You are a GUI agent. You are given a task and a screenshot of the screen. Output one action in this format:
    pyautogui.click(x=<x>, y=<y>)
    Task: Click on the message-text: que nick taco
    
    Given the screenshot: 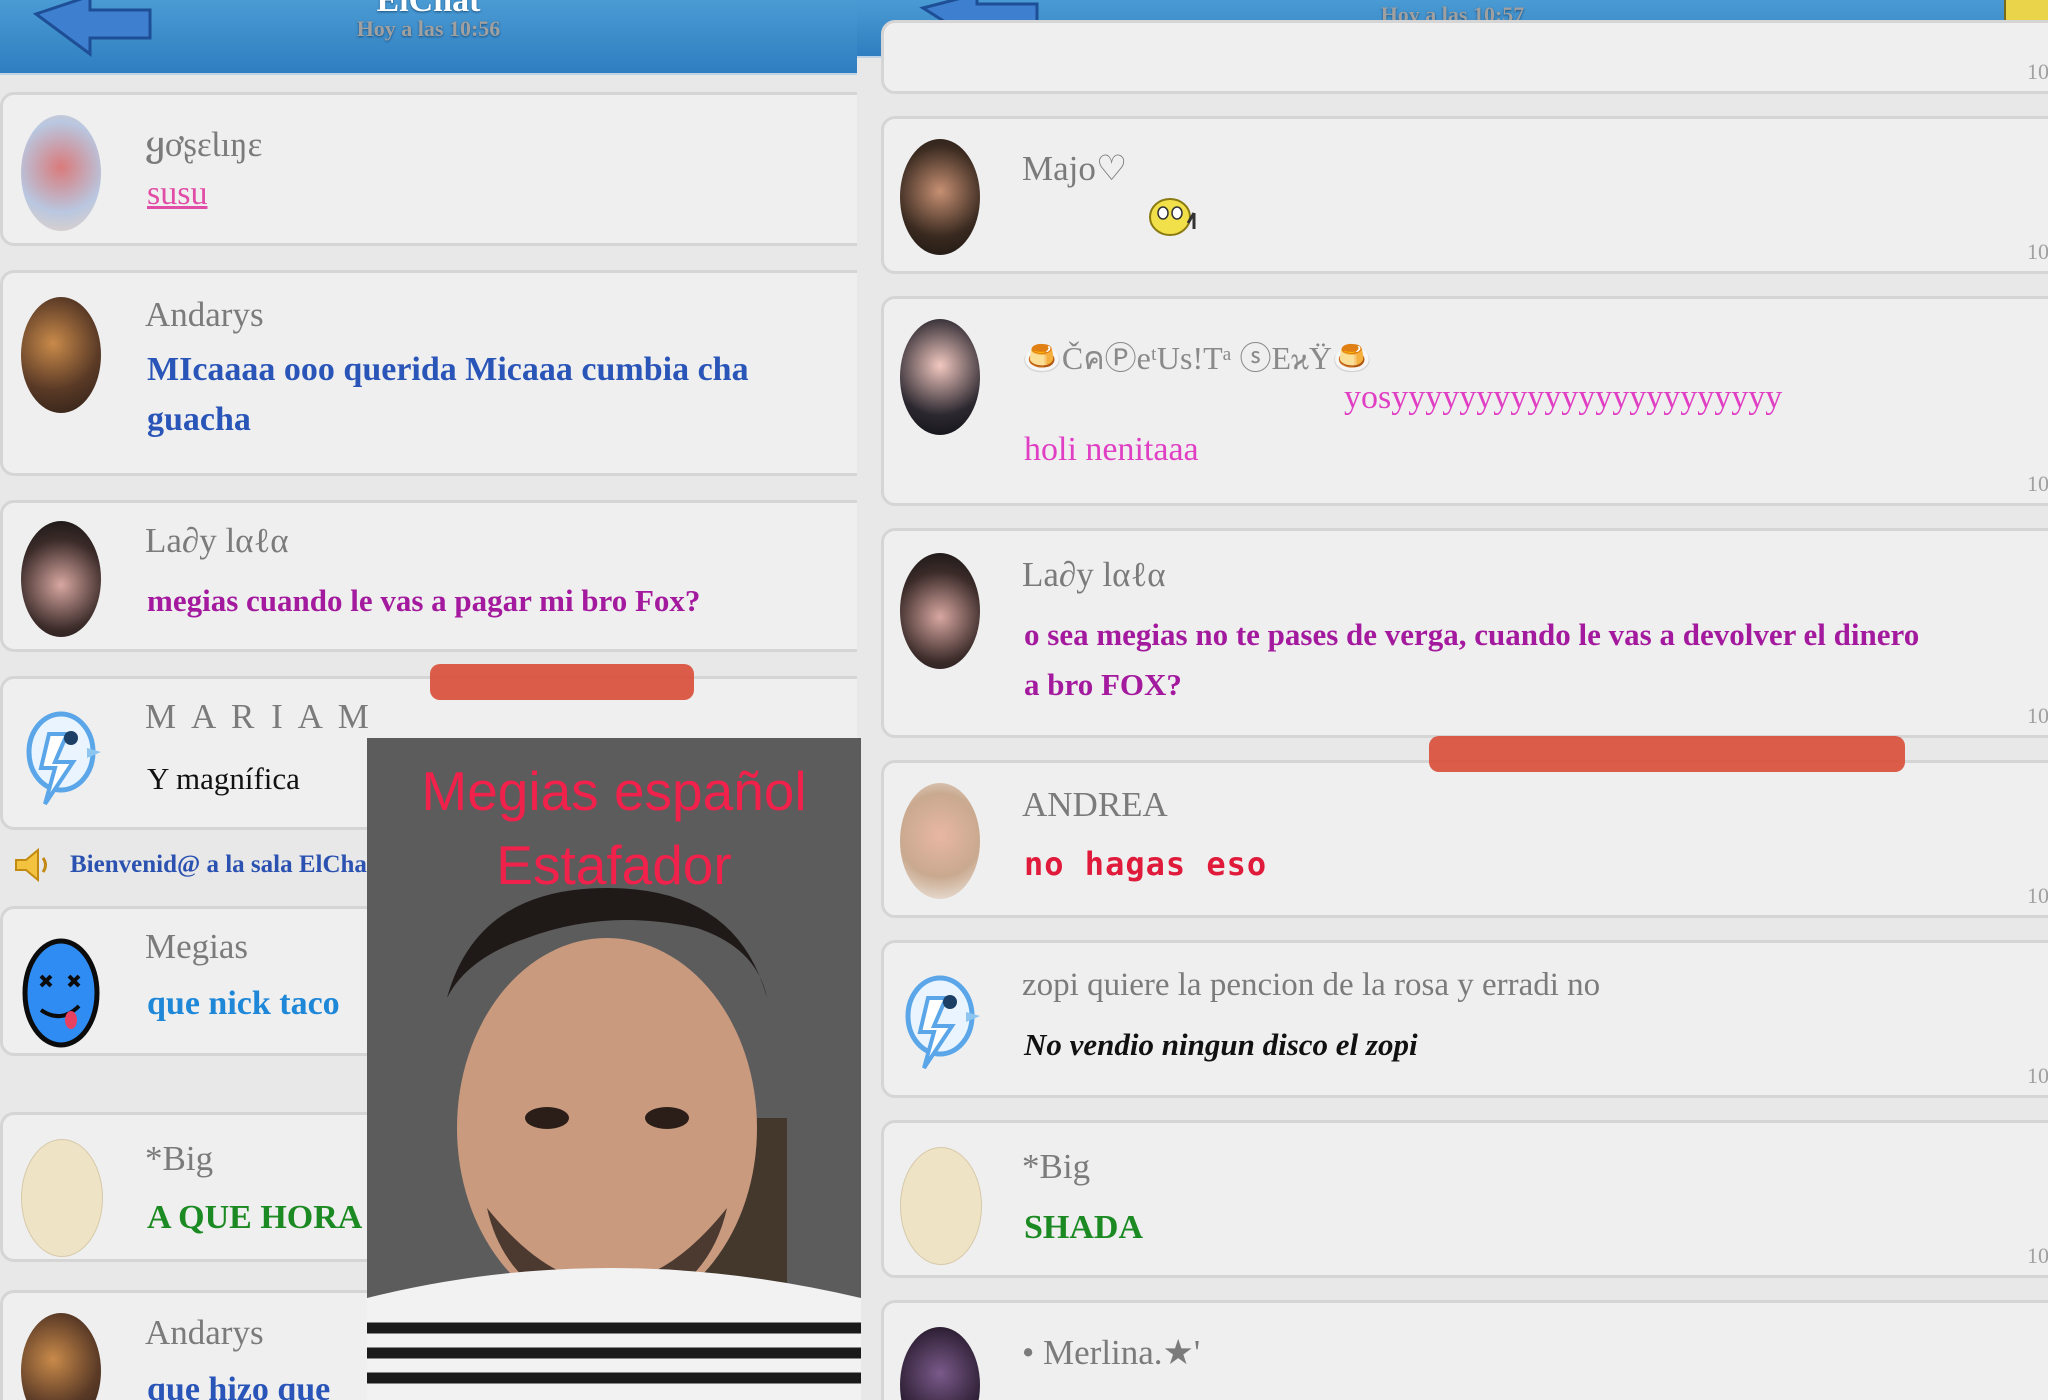 What is the action you would take?
    pyautogui.click(x=243, y=1004)
    